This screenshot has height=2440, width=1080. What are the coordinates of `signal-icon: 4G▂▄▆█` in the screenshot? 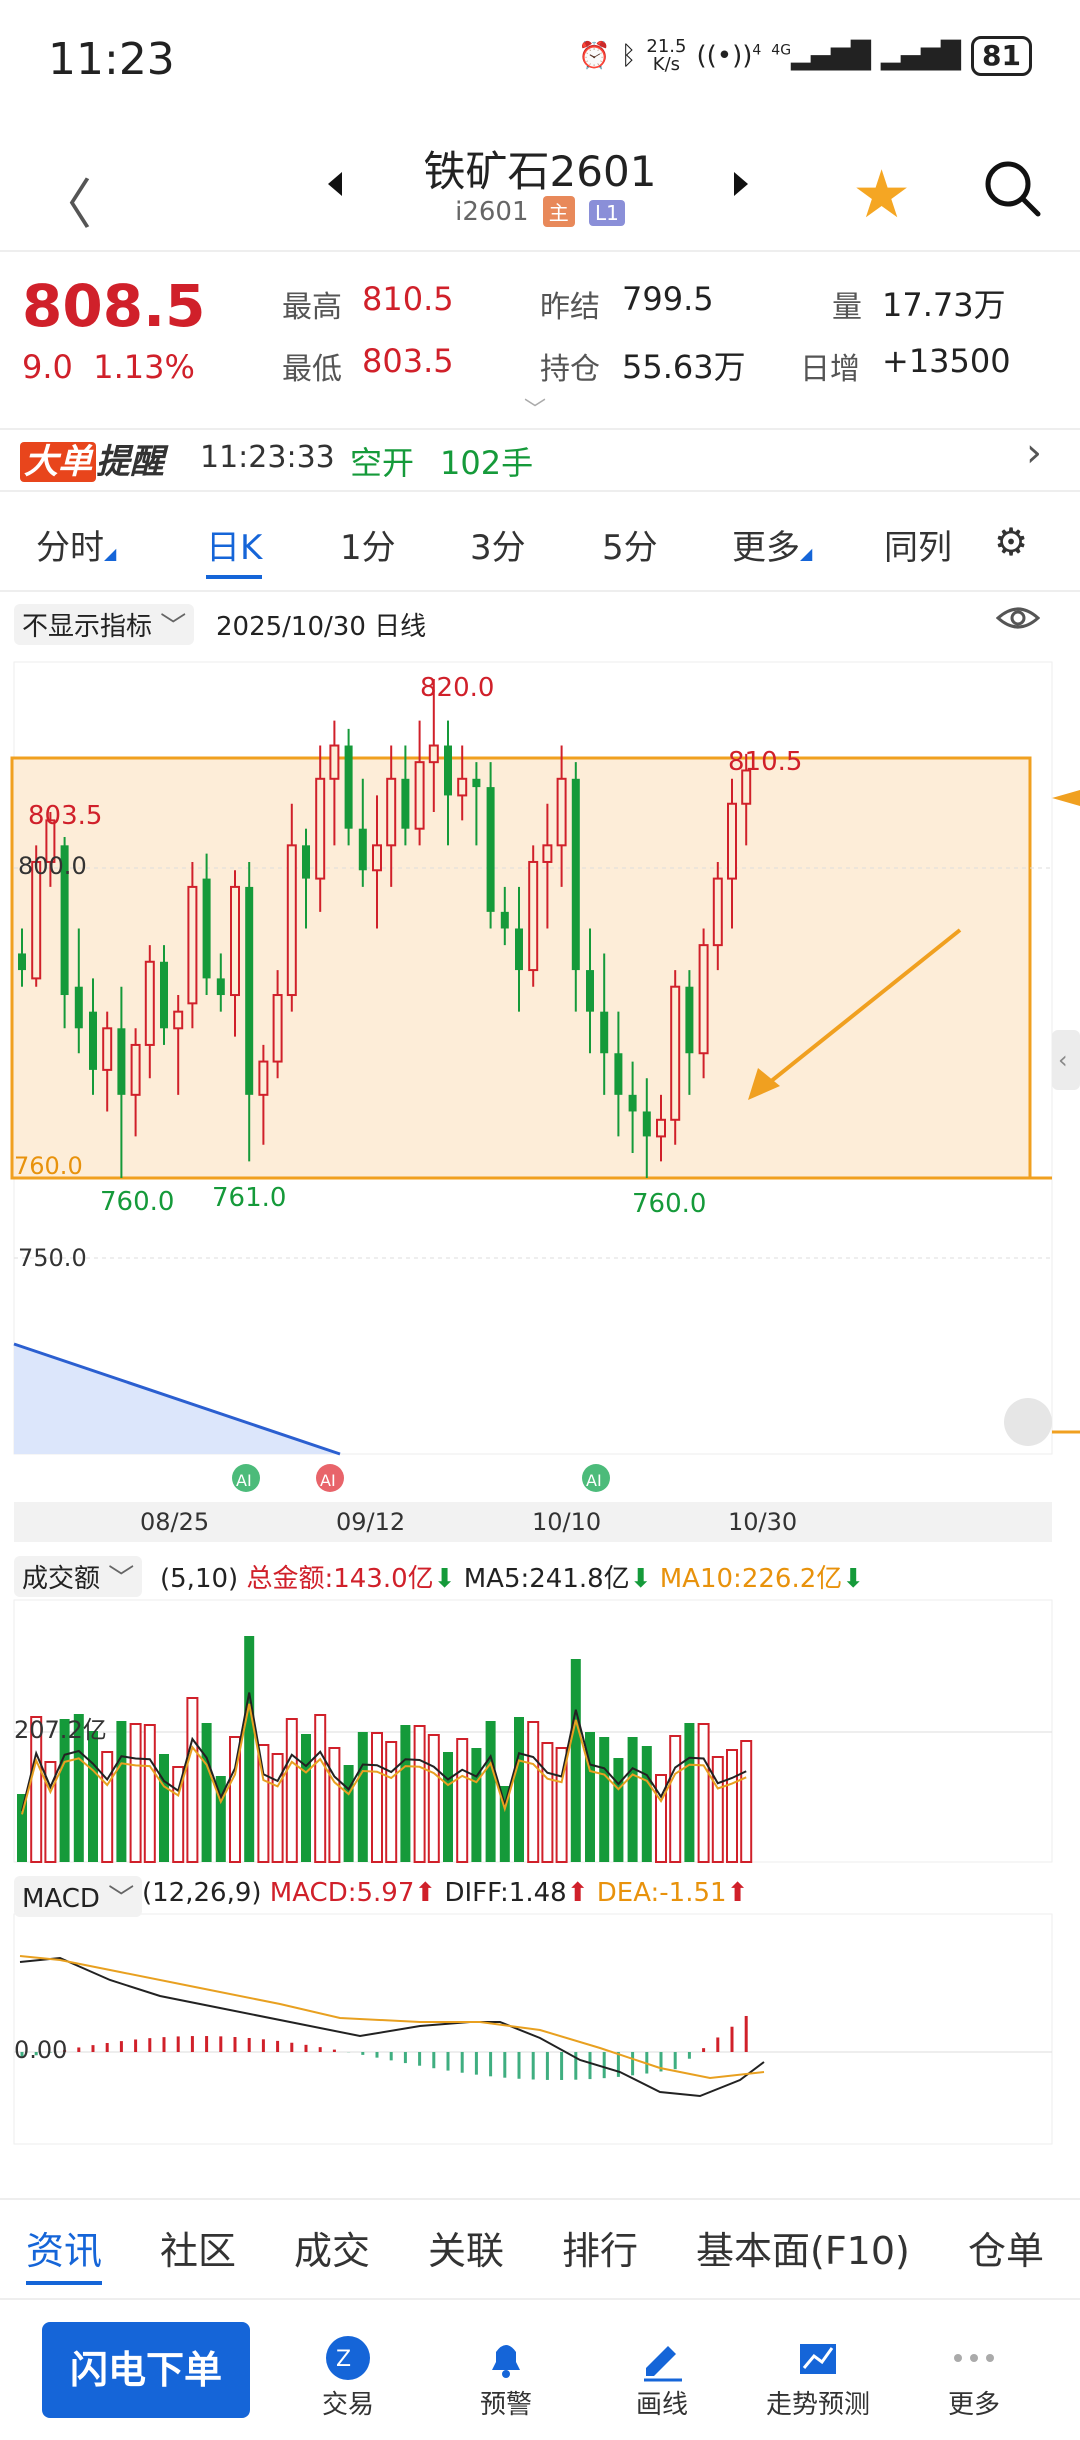 It's located at (821, 56).